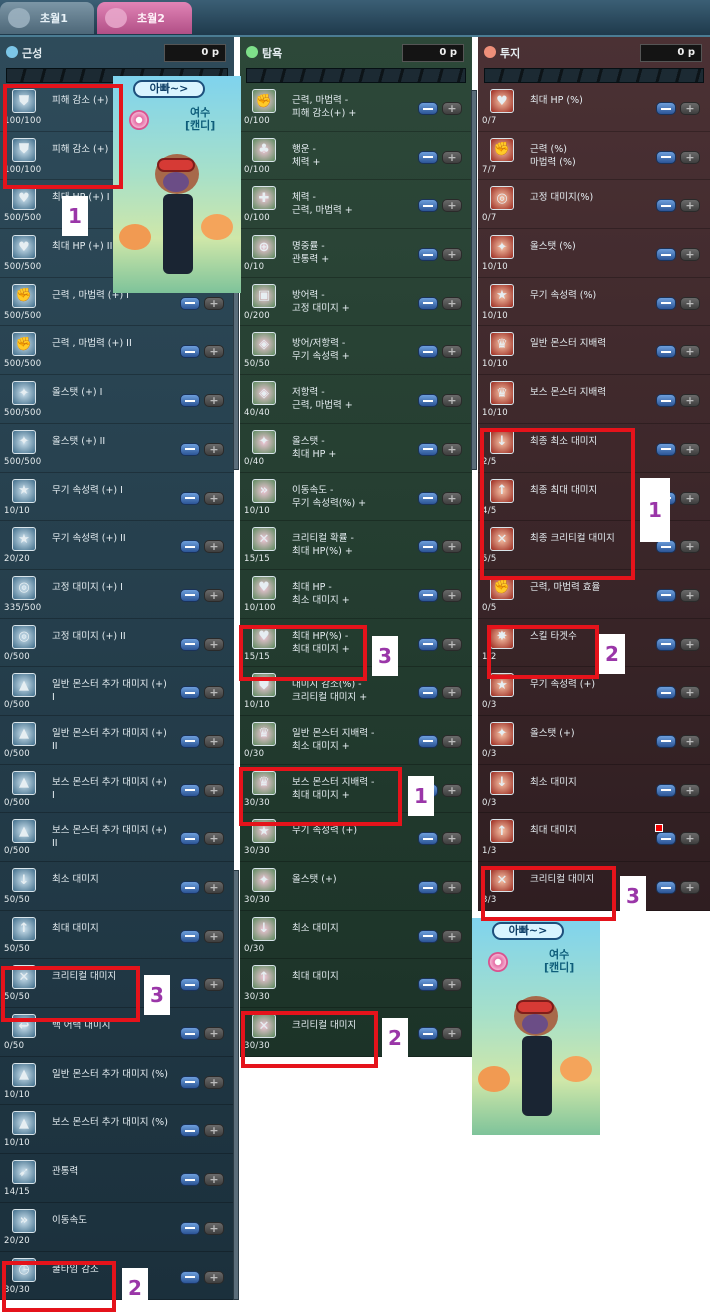 This screenshot has width=710, height=1312. Describe the element at coordinates (144, 18) in the screenshot. I see `tab-transcend-2: 초월2` at that location.